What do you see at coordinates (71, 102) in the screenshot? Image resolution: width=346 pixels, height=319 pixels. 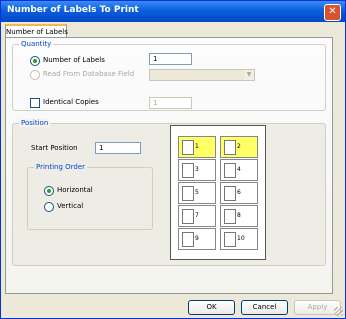 I see `identical-copies-label: Identical Copies` at bounding box center [71, 102].